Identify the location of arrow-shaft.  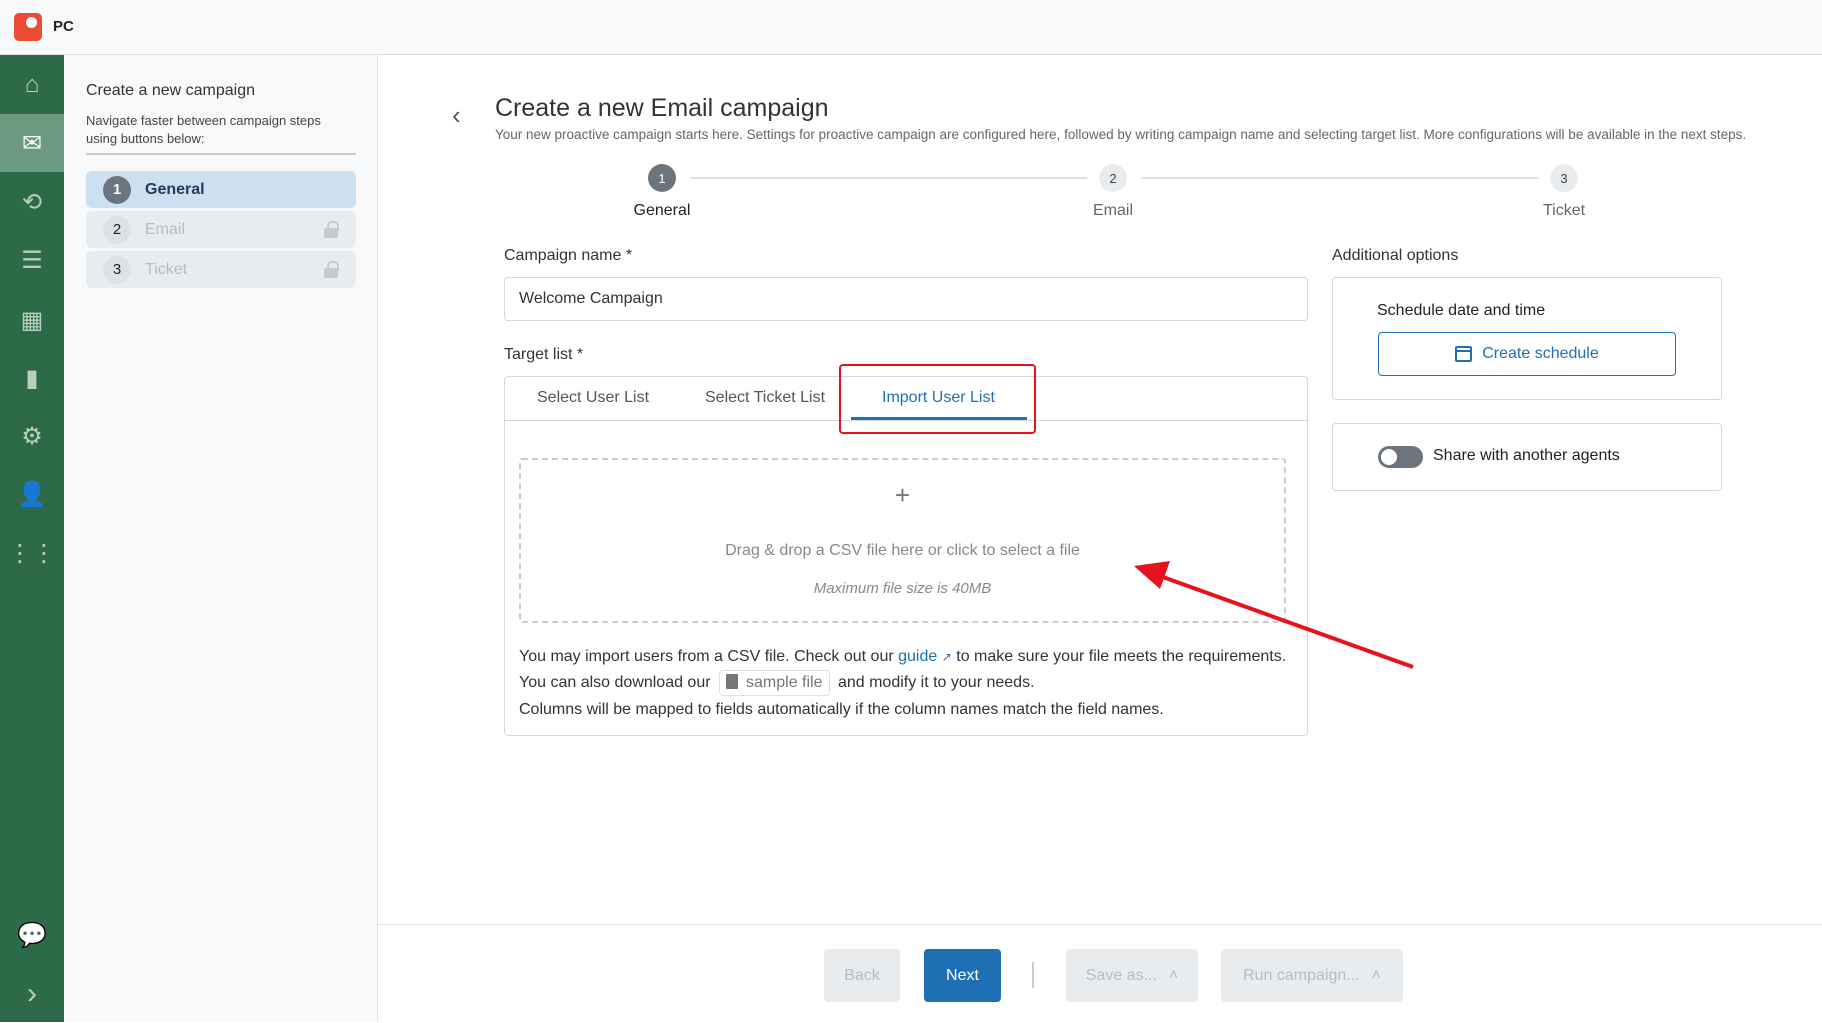
(1286, 621).